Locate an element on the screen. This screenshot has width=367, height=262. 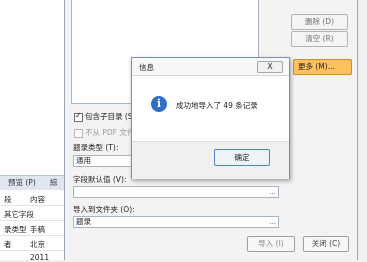
table-row: 其它字段 is located at coordinates (19, 214).